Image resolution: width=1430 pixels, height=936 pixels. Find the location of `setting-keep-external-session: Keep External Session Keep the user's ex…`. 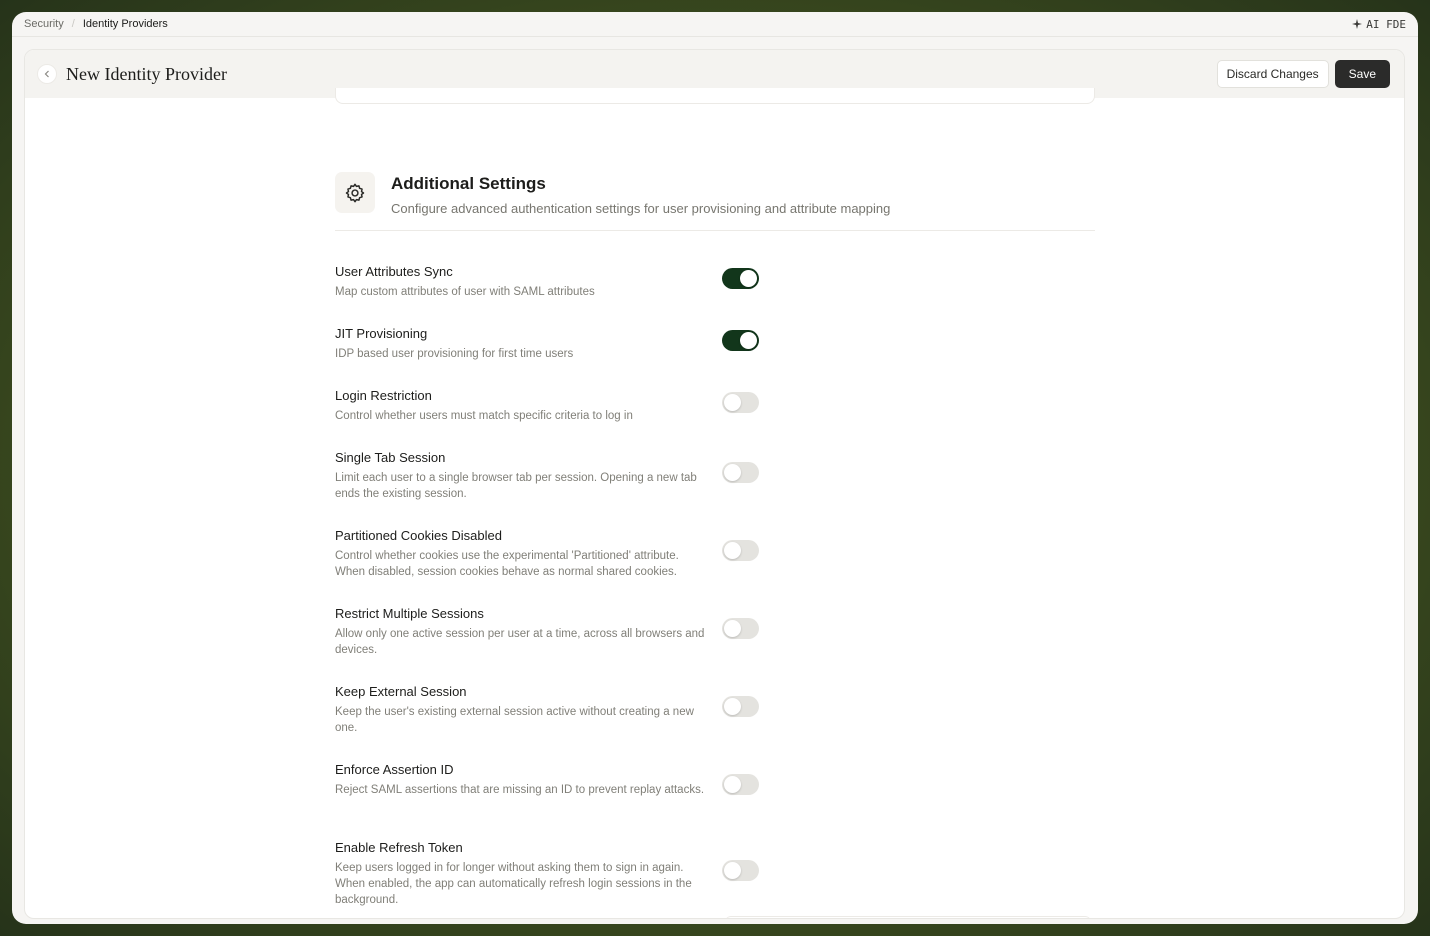

setting-keep-external-session: Keep External Session Keep the user's ex… is located at coordinates (555, 710).